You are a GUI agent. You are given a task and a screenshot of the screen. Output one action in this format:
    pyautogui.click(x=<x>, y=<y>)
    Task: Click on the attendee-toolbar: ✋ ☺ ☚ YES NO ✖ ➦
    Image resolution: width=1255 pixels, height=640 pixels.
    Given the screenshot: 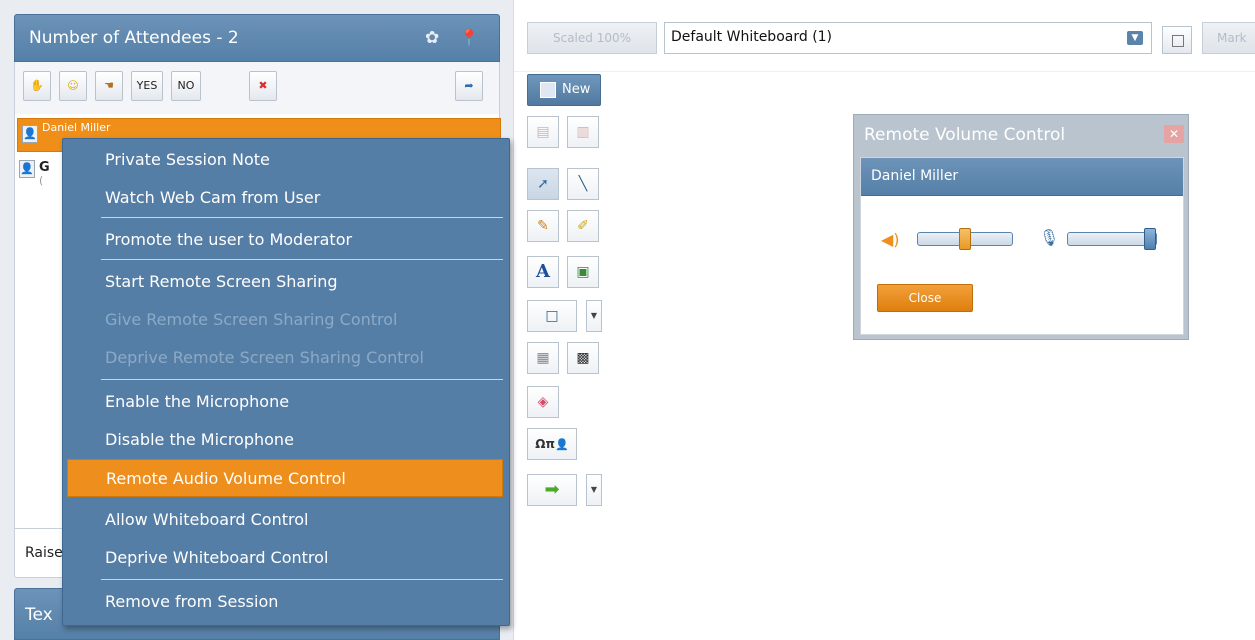 What is the action you would take?
    pyautogui.click(x=257, y=88)
    